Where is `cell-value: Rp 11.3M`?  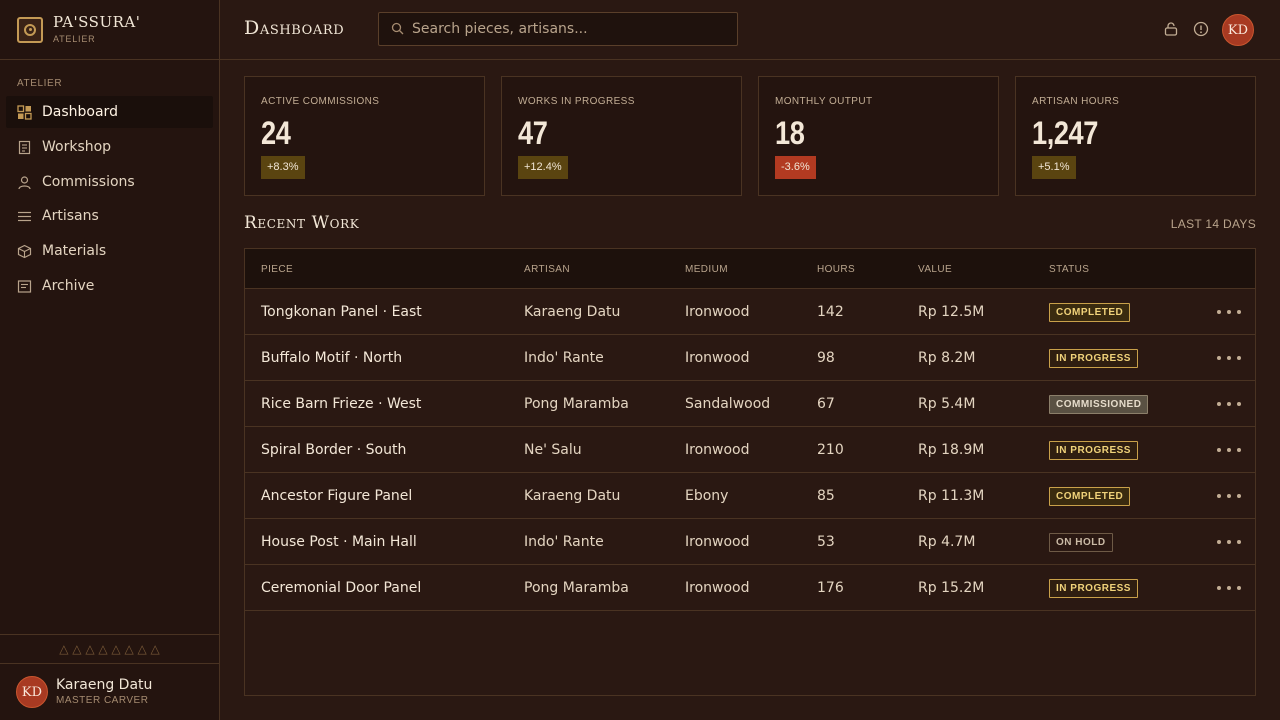 cell-value: Rp 11.3M is located at coordinates (951, 496).